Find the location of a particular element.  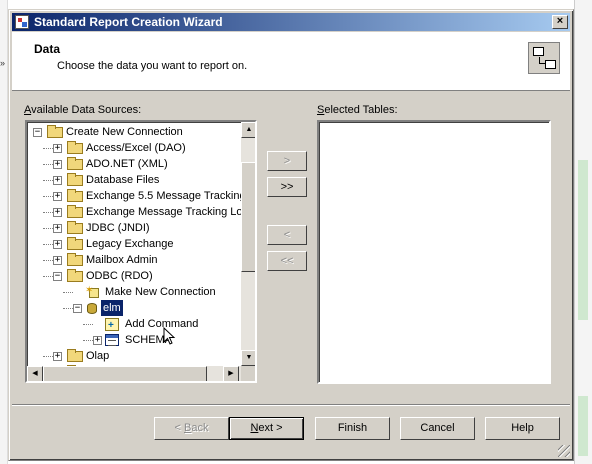

tree-vertical-scrollbar: ▲ ▼ is located at coordinates (248, 244).